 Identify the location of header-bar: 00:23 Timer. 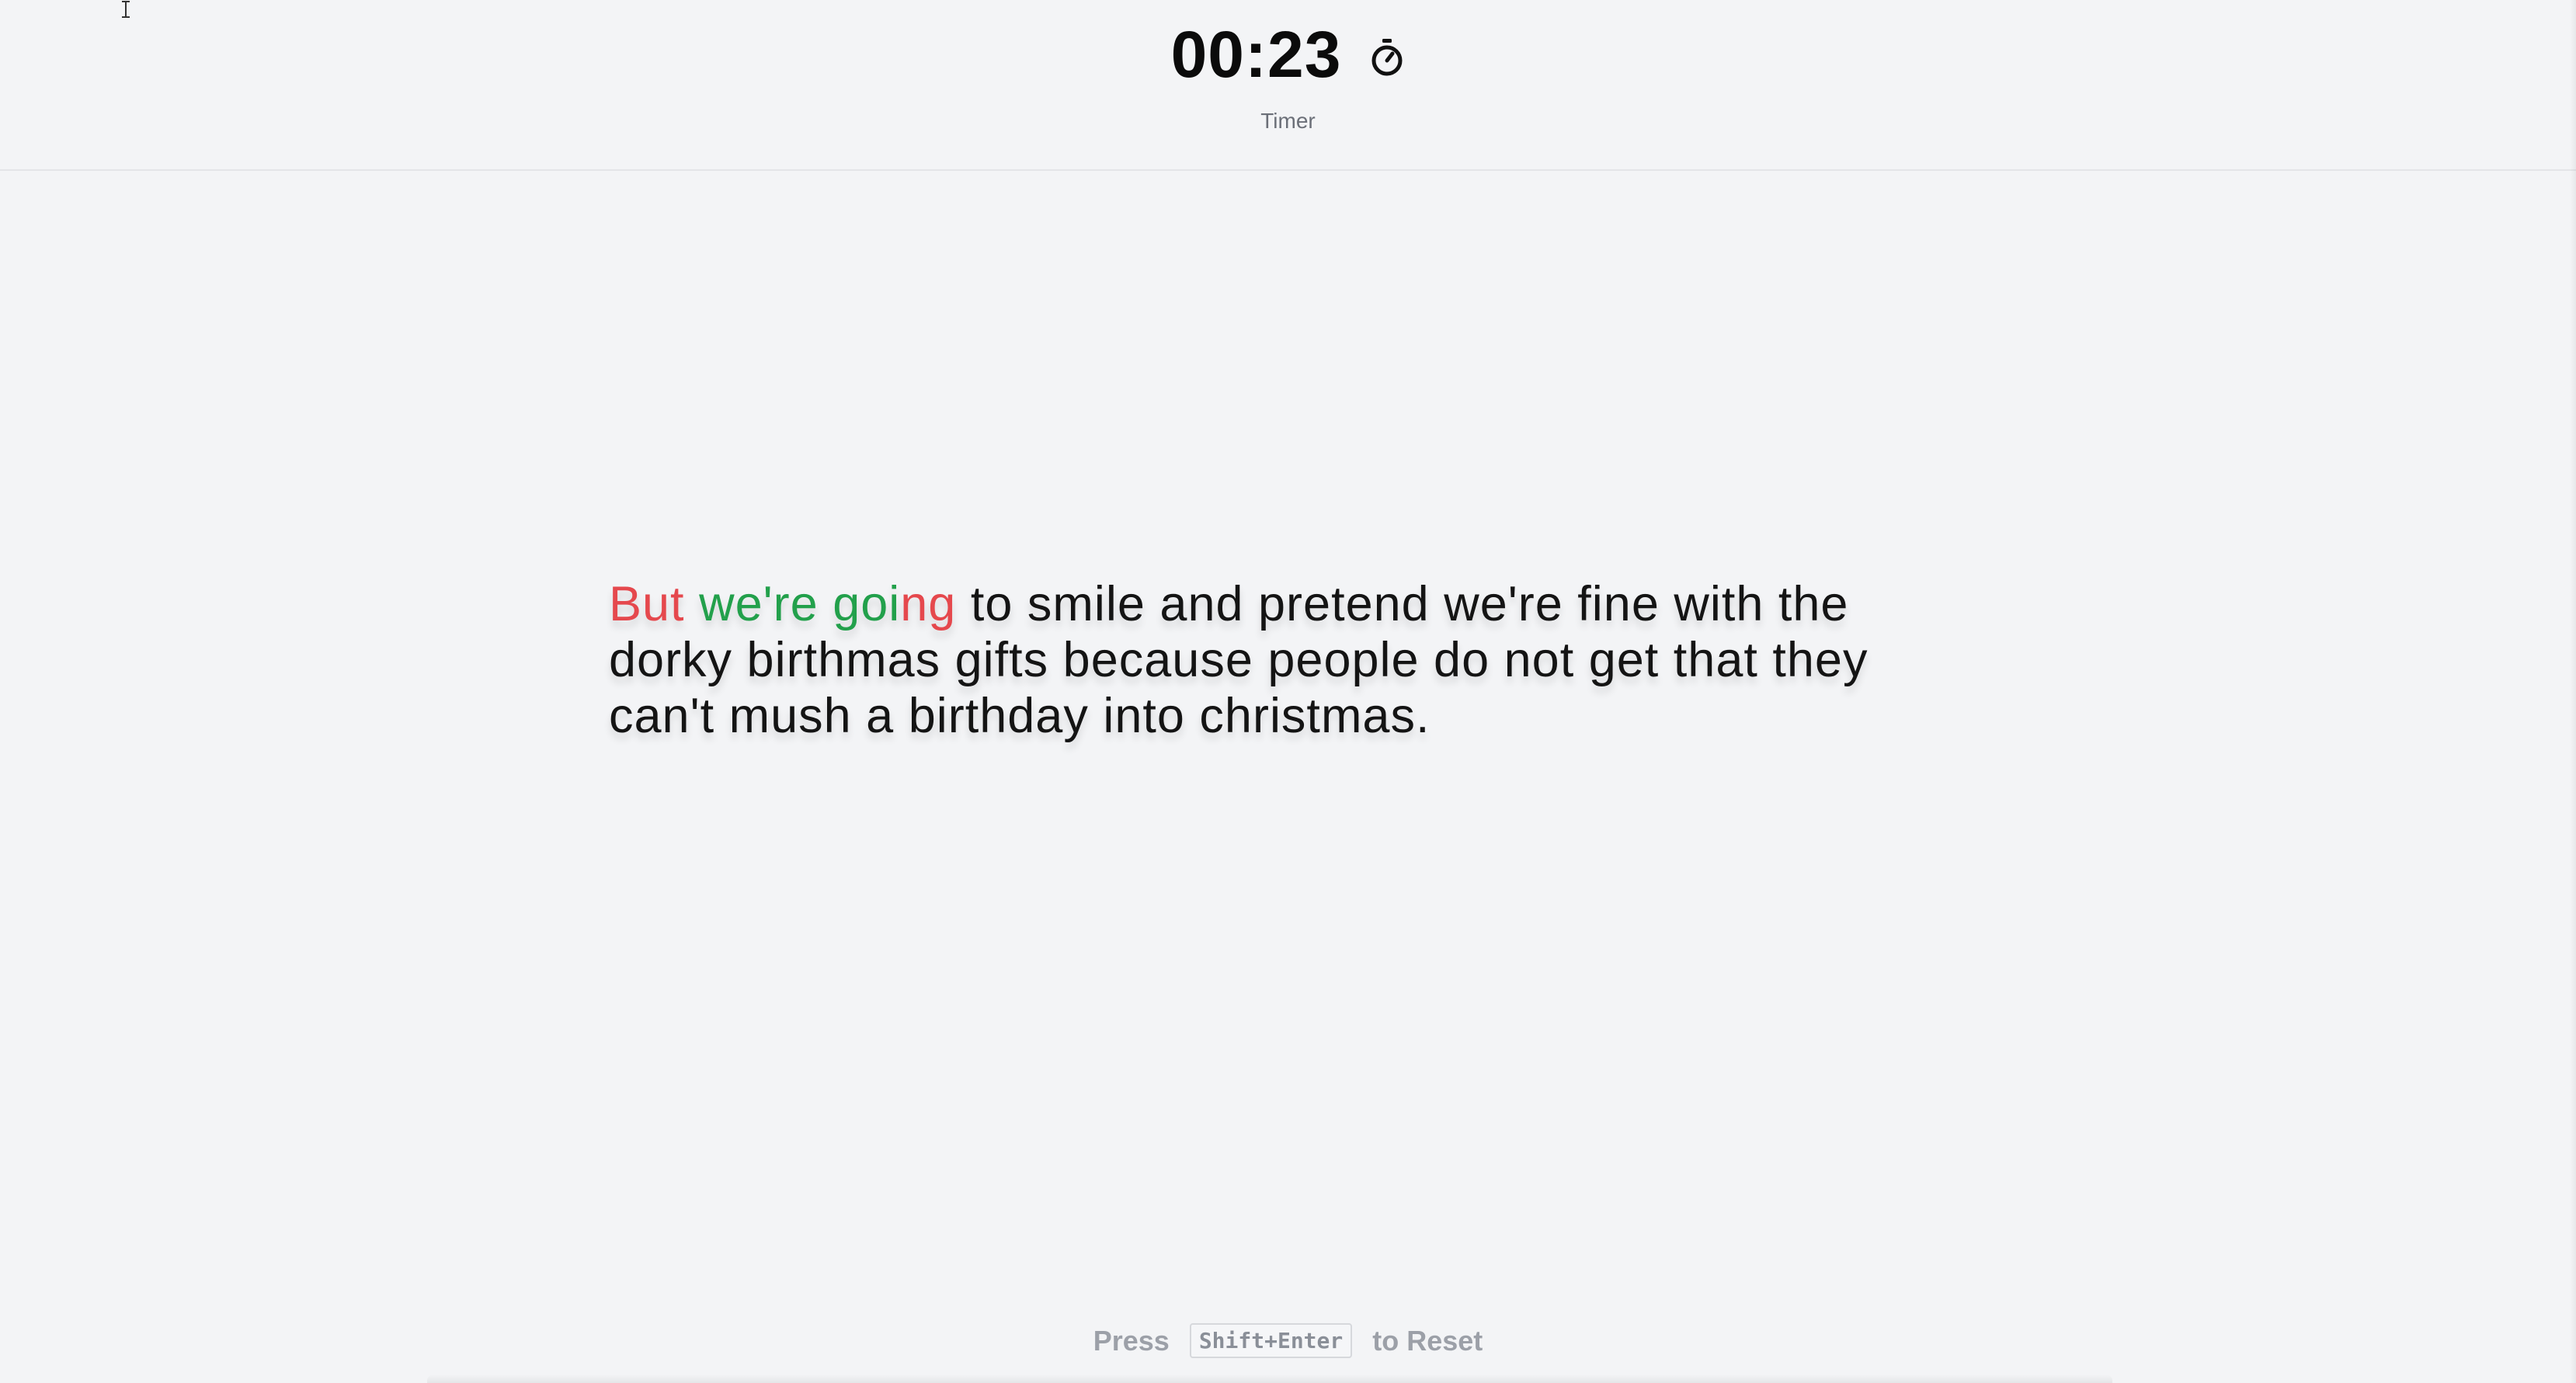
(1288, 85).